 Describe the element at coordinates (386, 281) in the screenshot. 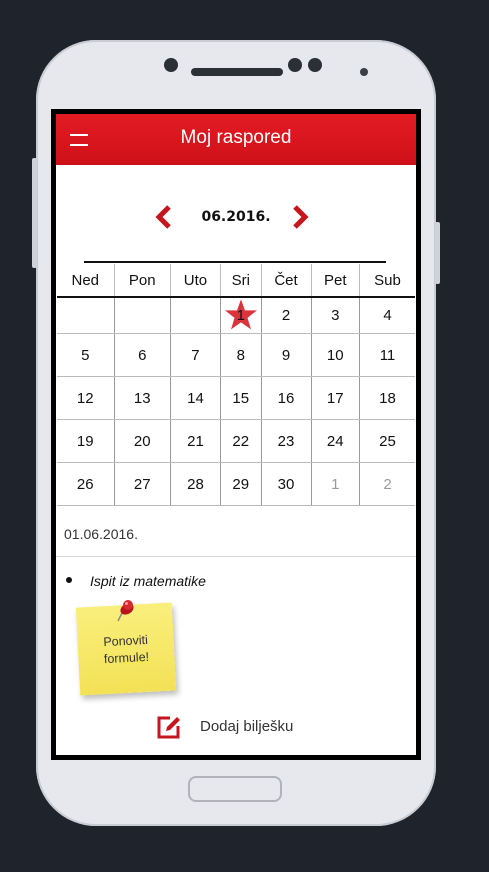

I see `weekday-header: Sub` at that location.